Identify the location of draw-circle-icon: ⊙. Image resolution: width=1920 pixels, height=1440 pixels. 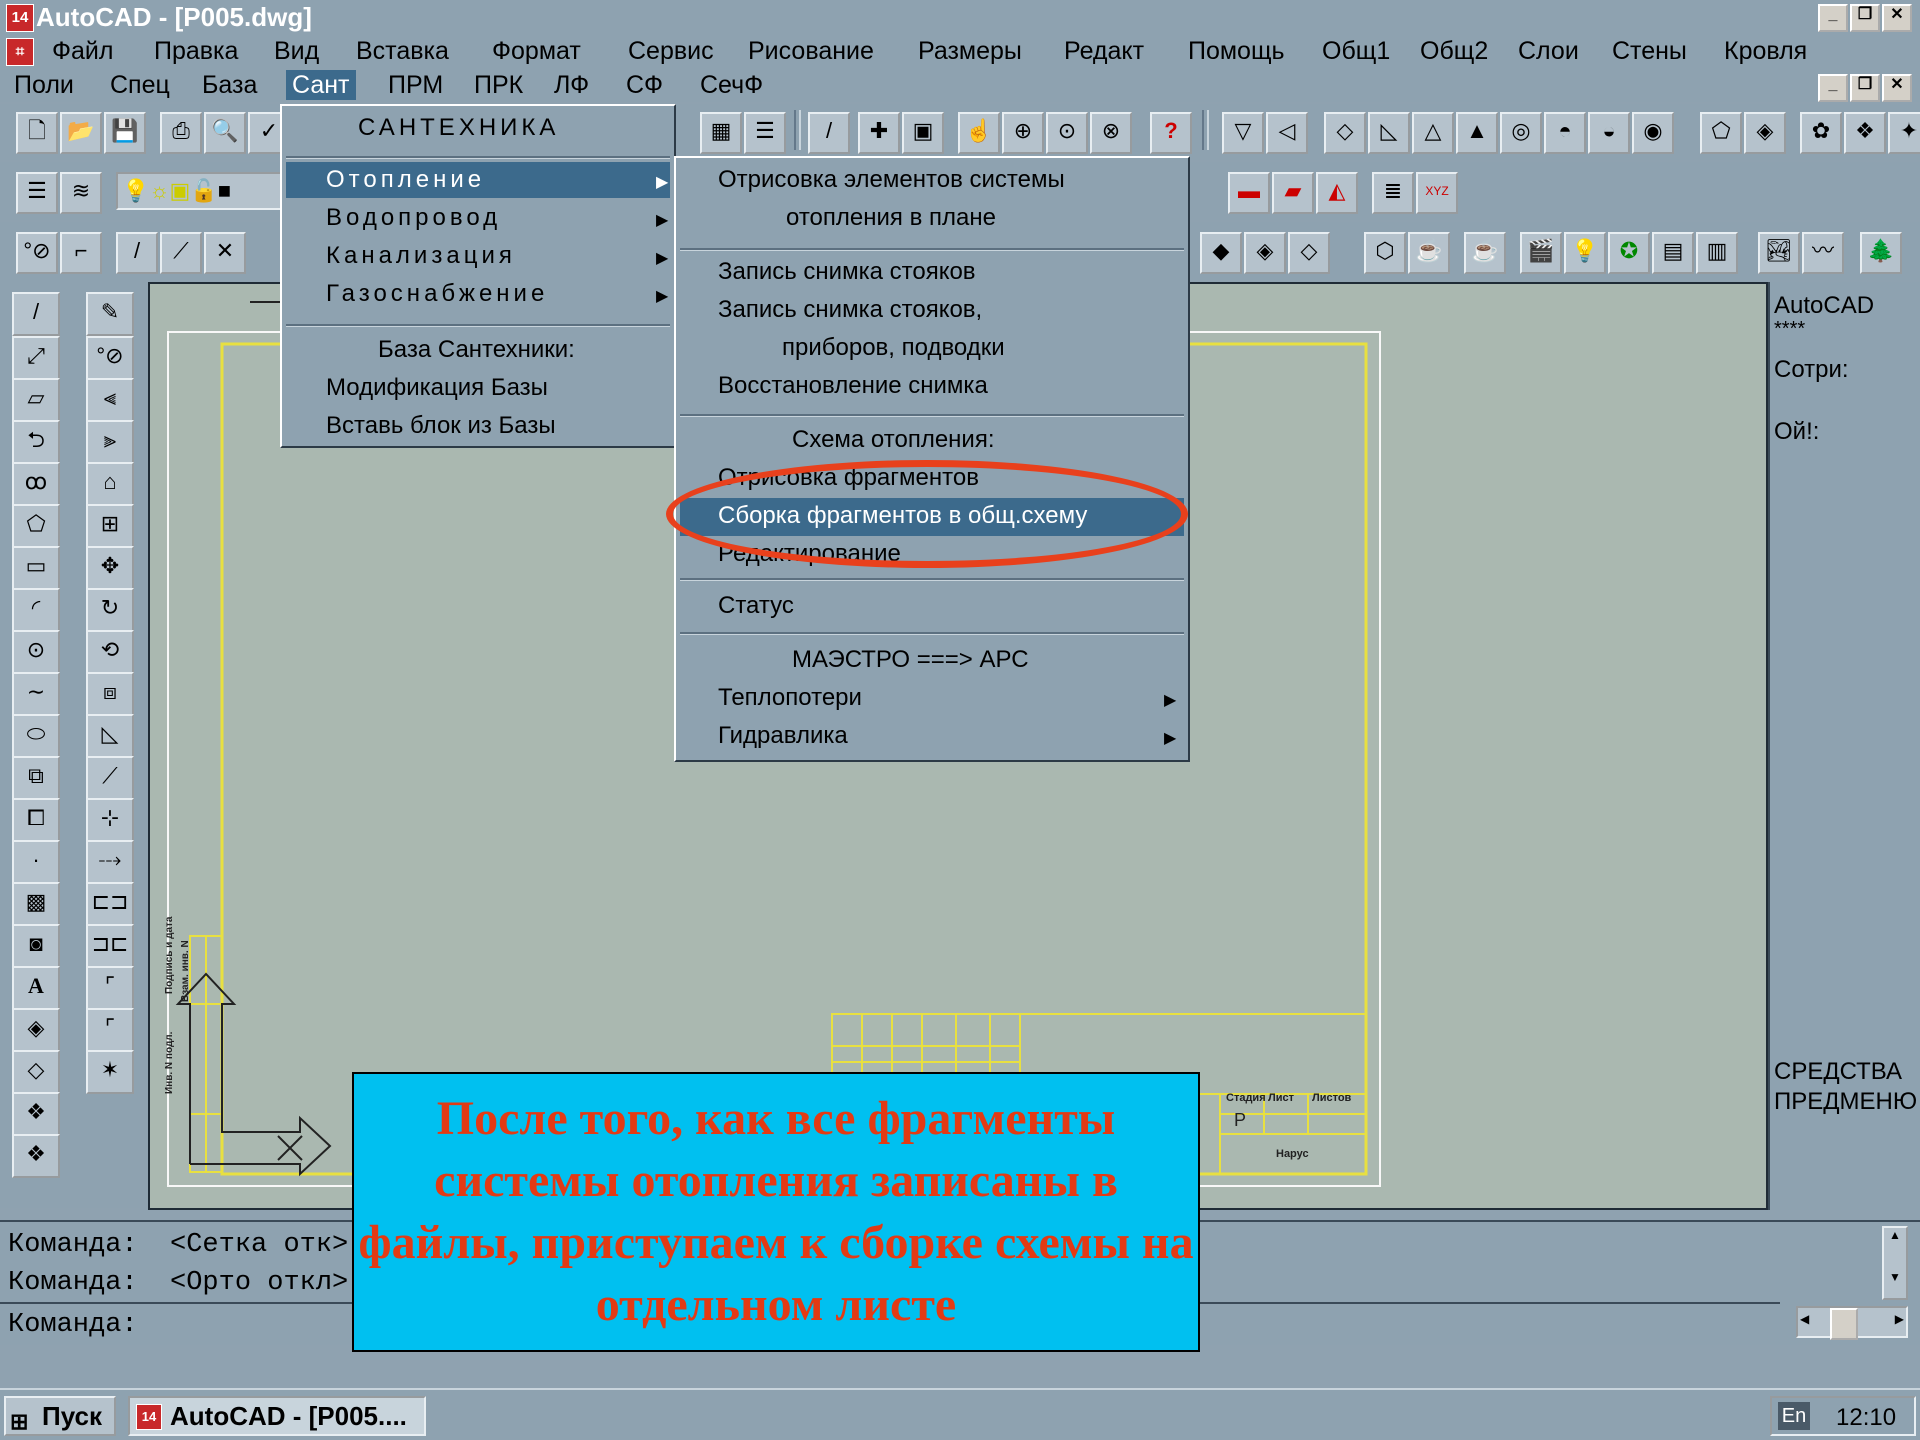
(36, 652).